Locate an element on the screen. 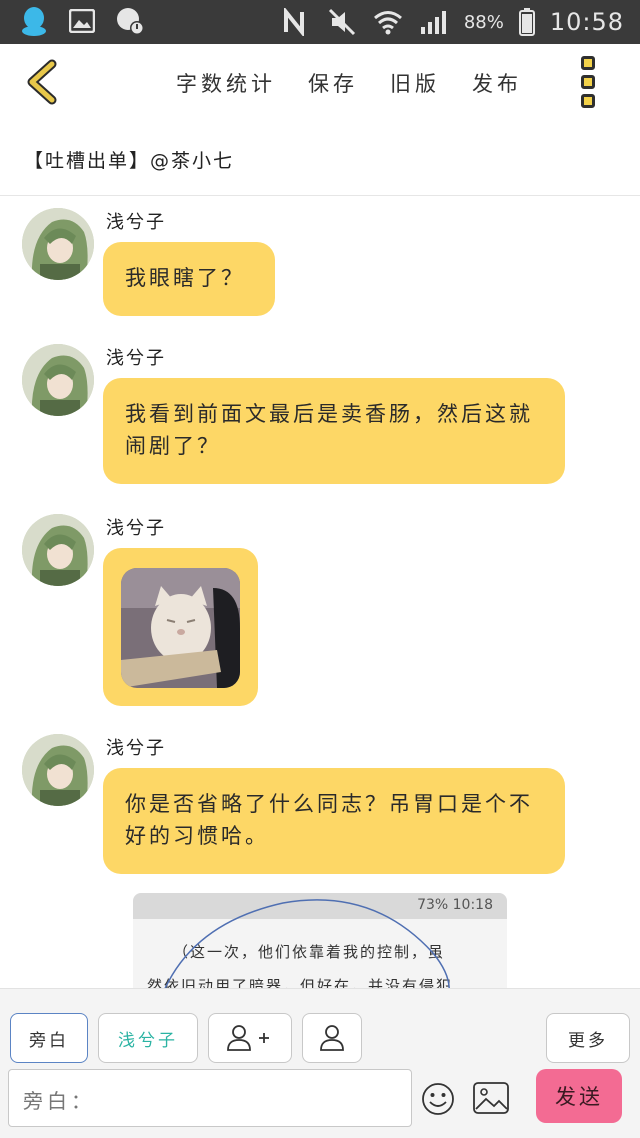  send-button: 发送 is located at coordinates (579, 1096).